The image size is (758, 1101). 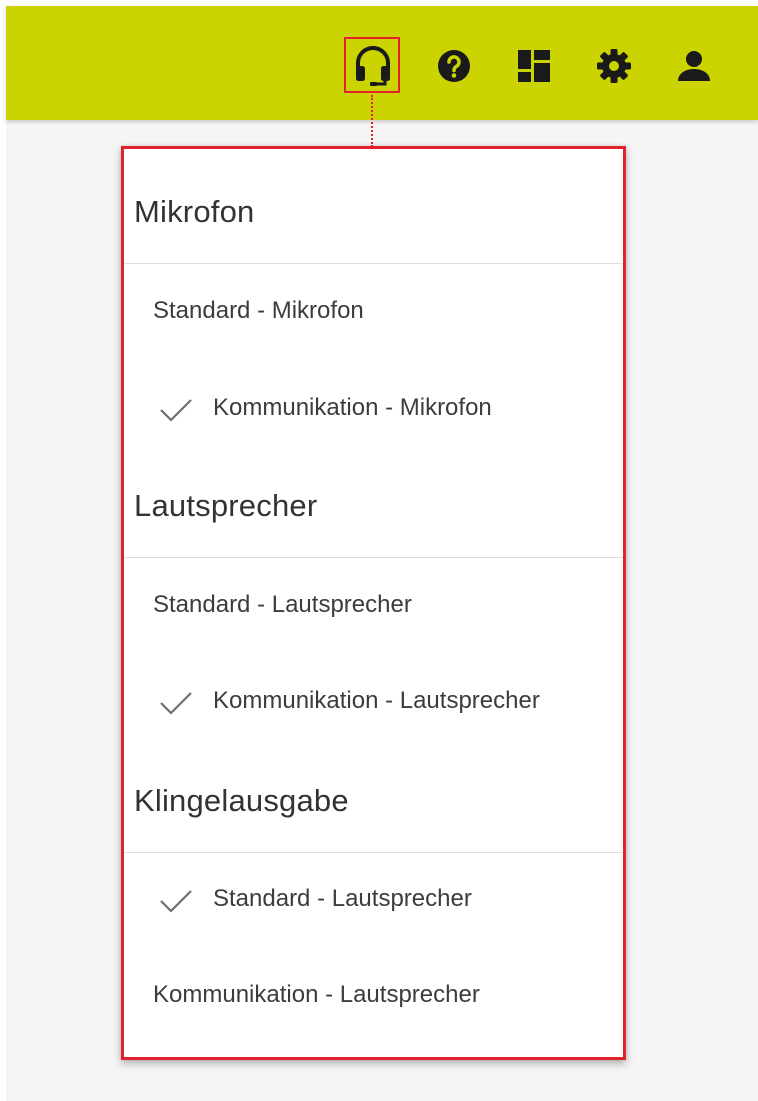 I want to click on option-label: Standard - Mikrofon, so click(x=258, y=310).